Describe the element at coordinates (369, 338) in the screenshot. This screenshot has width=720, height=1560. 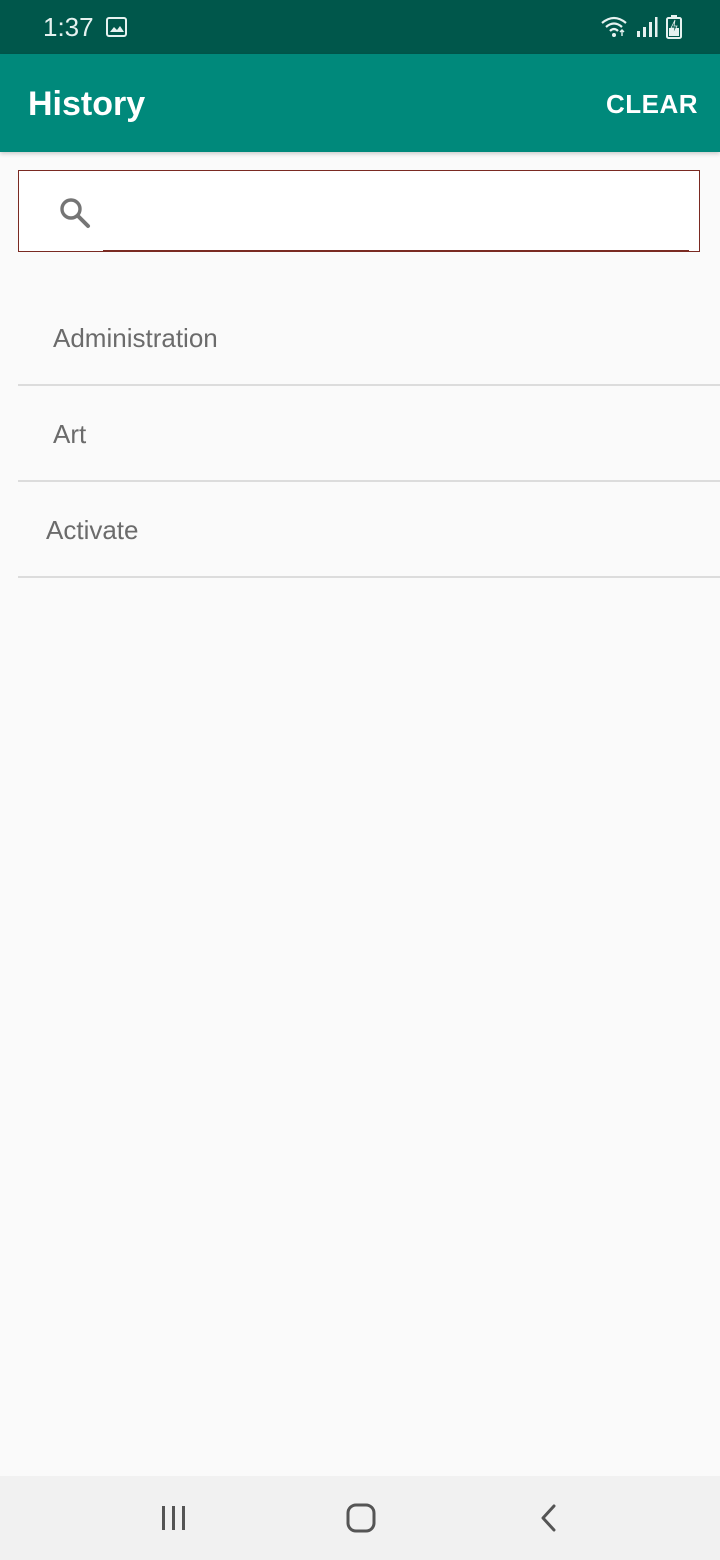
I see `list-item-administration: Administration` at that location.